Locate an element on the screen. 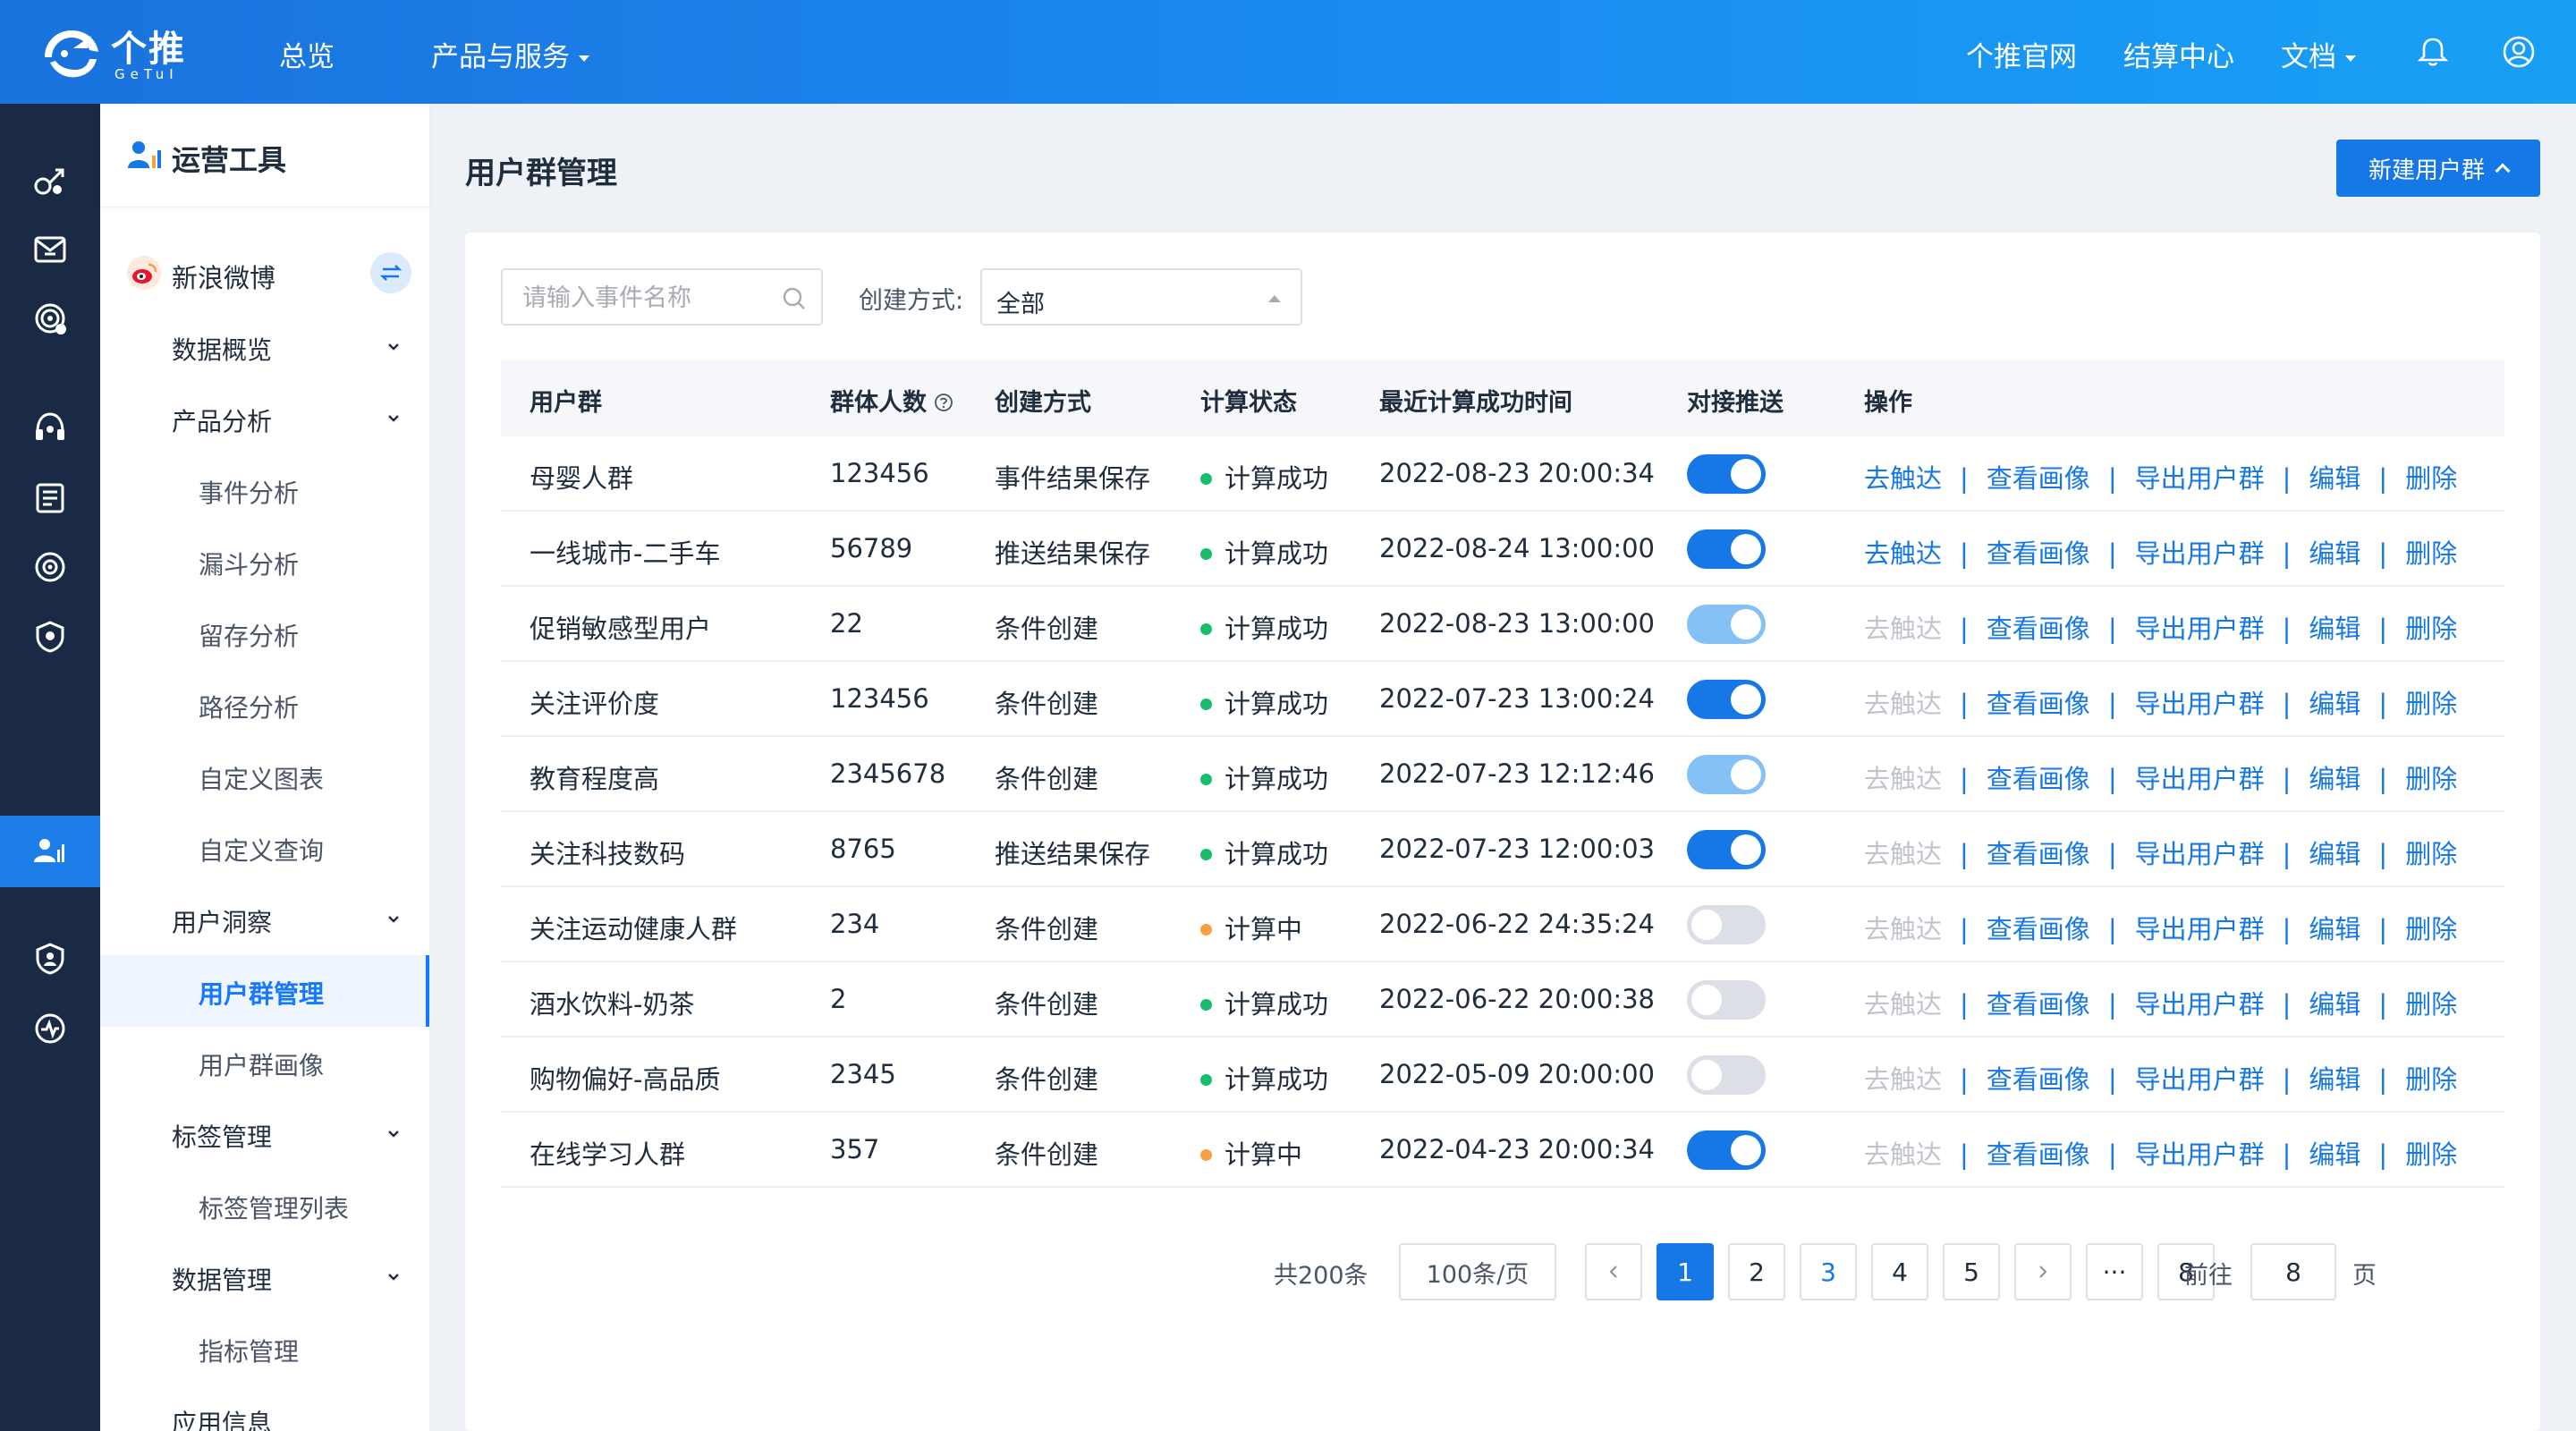 This screenshot has width=2576, height=1431. prev-page-button is located at coordinates (1613, 1271).